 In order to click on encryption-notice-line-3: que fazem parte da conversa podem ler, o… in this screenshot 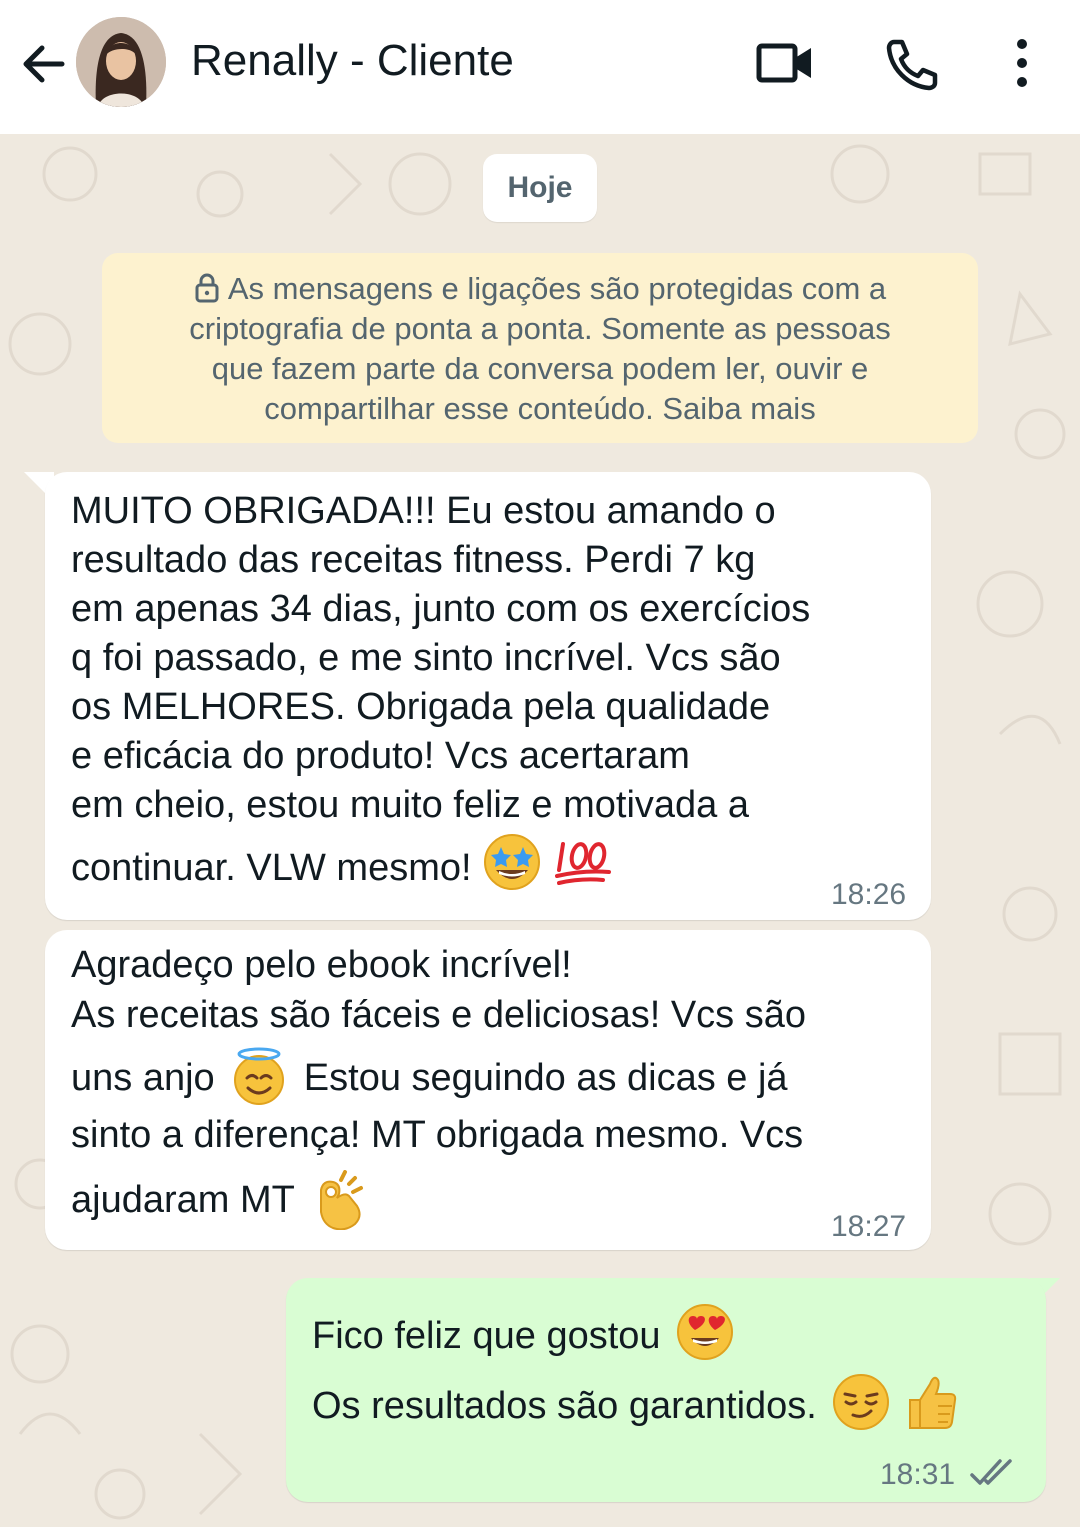, I will do `click(540, 368)`.